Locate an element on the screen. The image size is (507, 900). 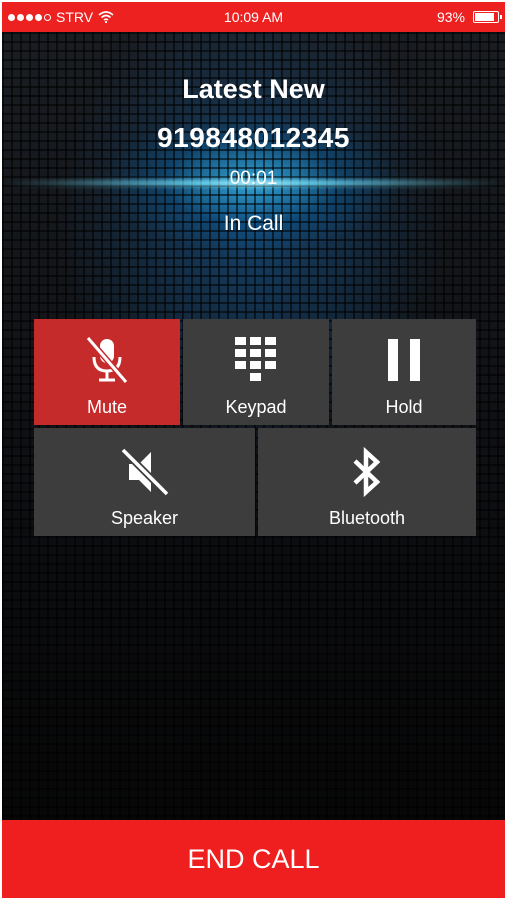
battery-level is located at coordinates (484, 17).